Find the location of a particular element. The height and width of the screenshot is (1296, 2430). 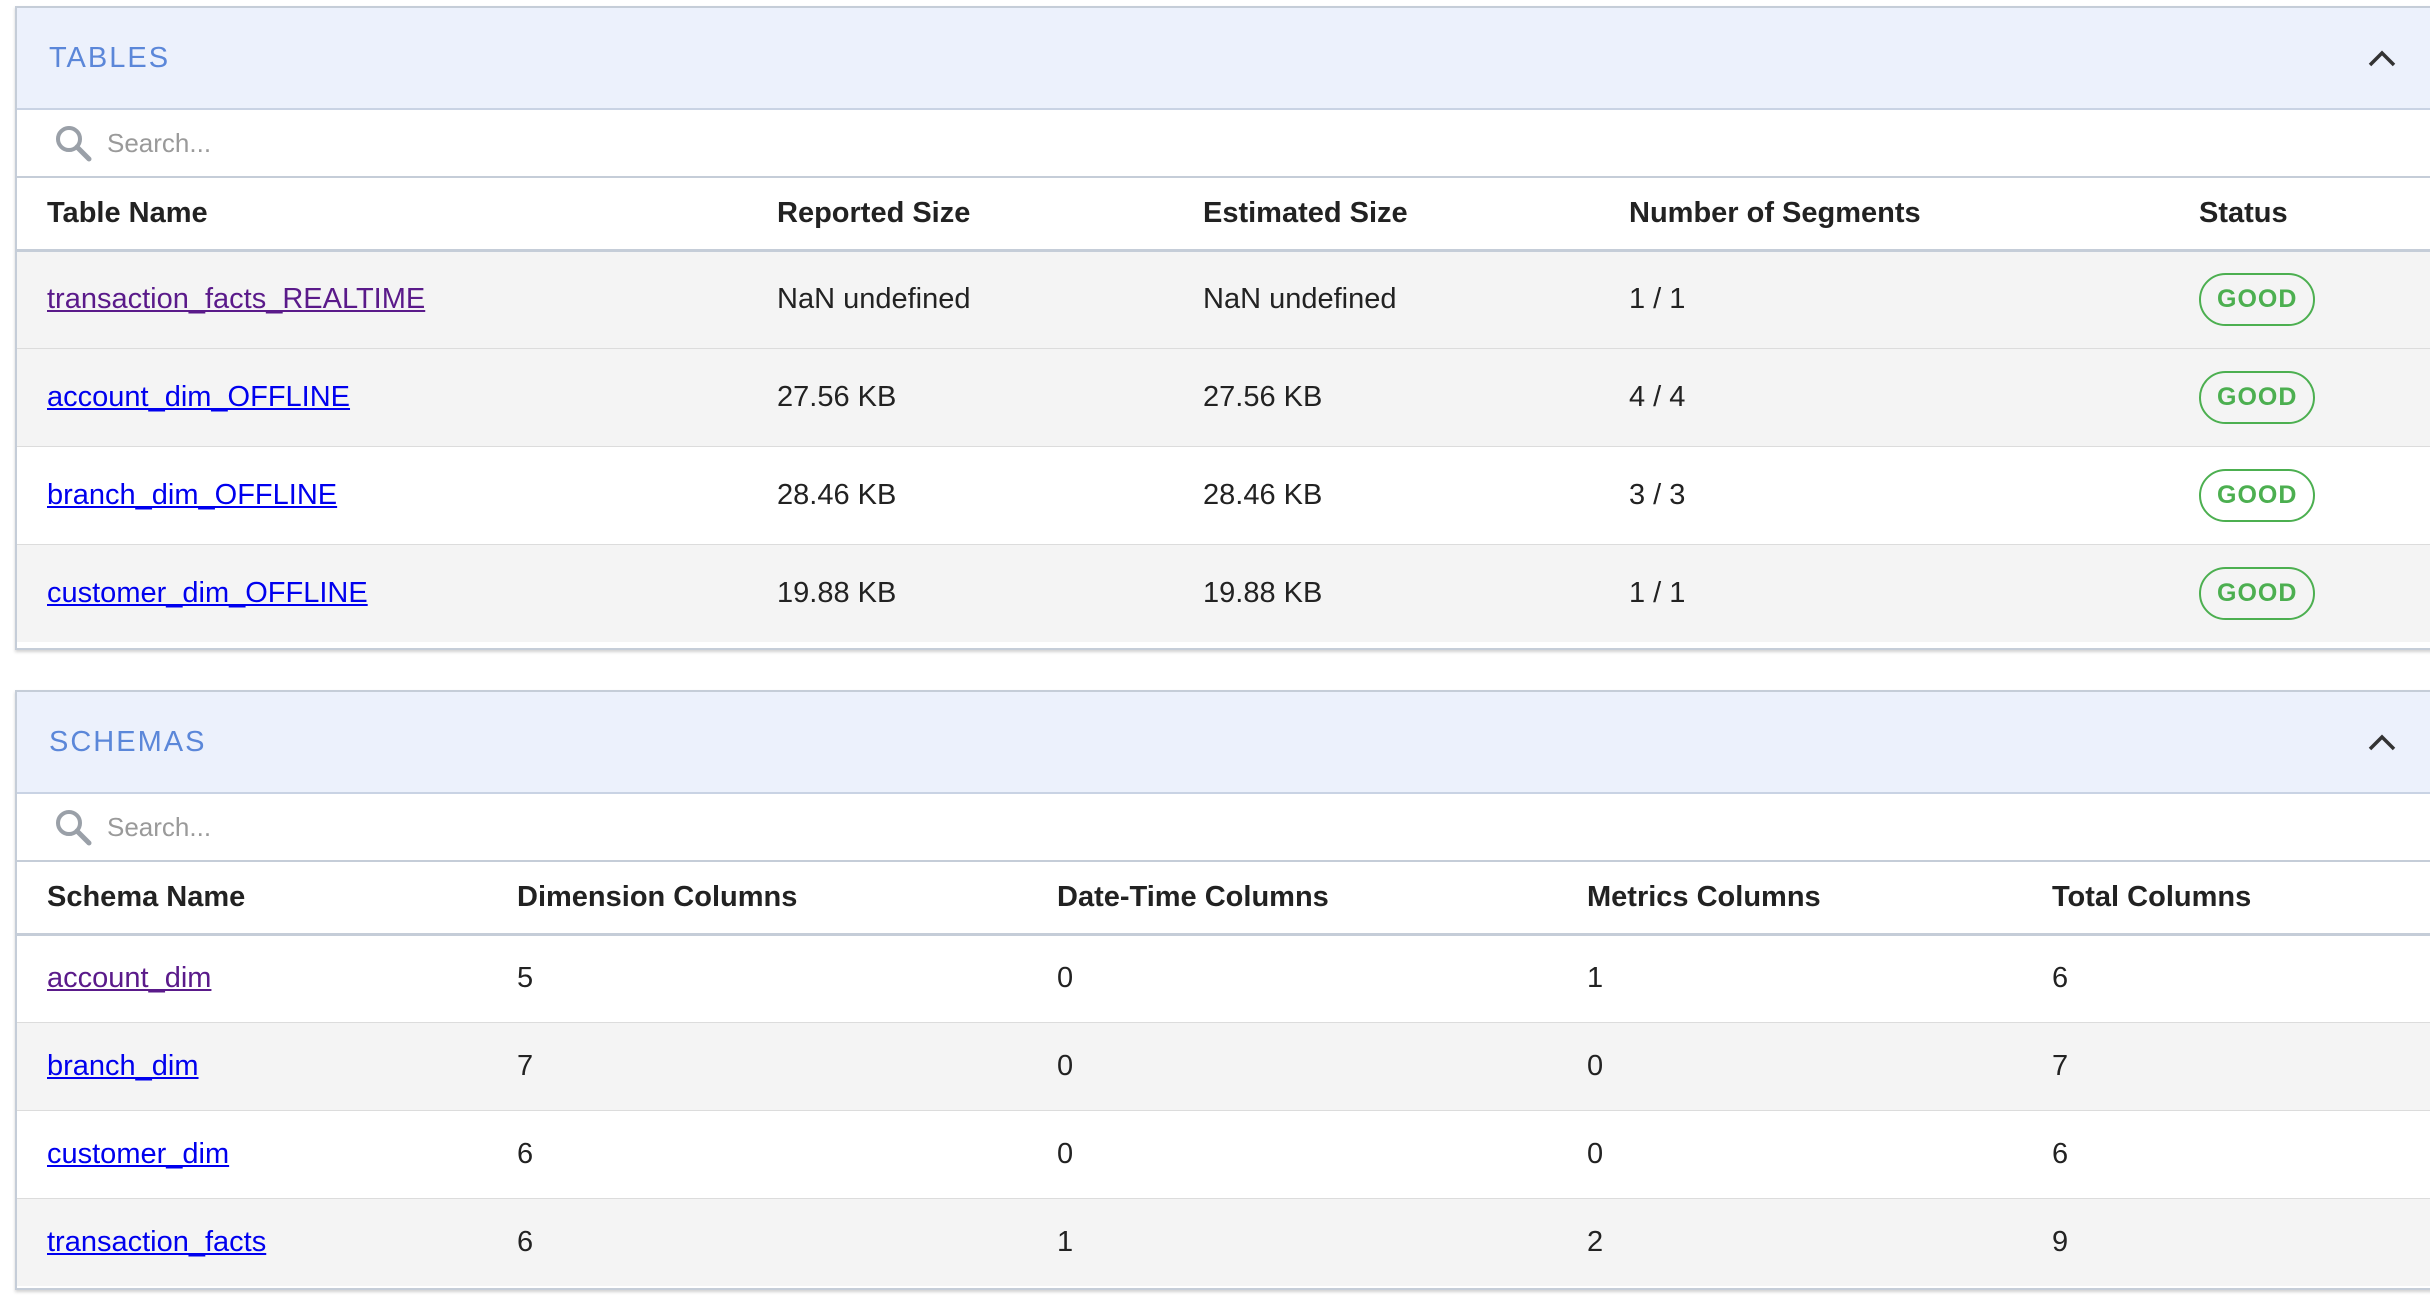

estimated-size-cell: 28.46 KB is located at coordinates (1386, 495).